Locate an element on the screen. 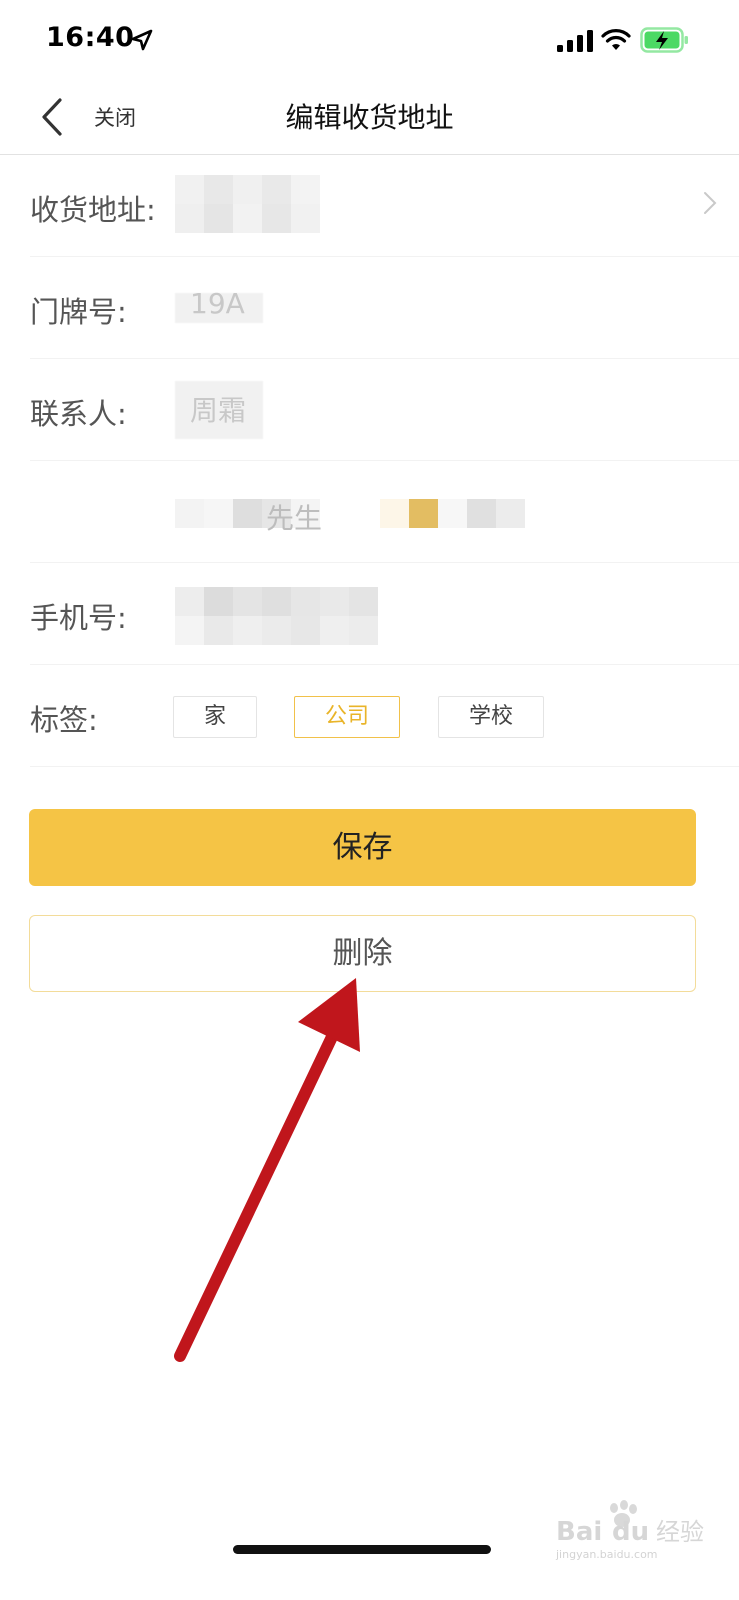 This screenshot has height=1600, width=739. contact-label: 联系人: is located at coordinates (78, 414).